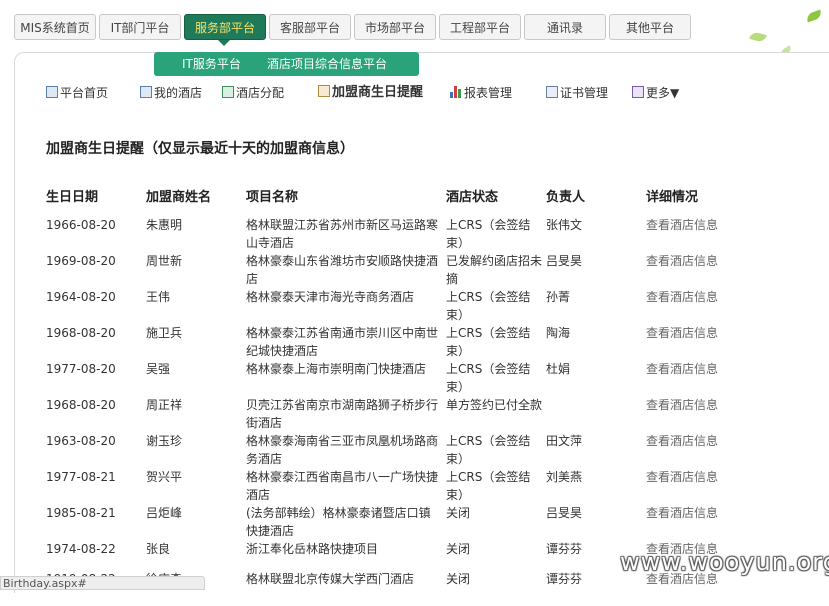 This screenshot has height=606, width=829. I want to click on cell-birthday: 1964-08-20, so click(81, 297).